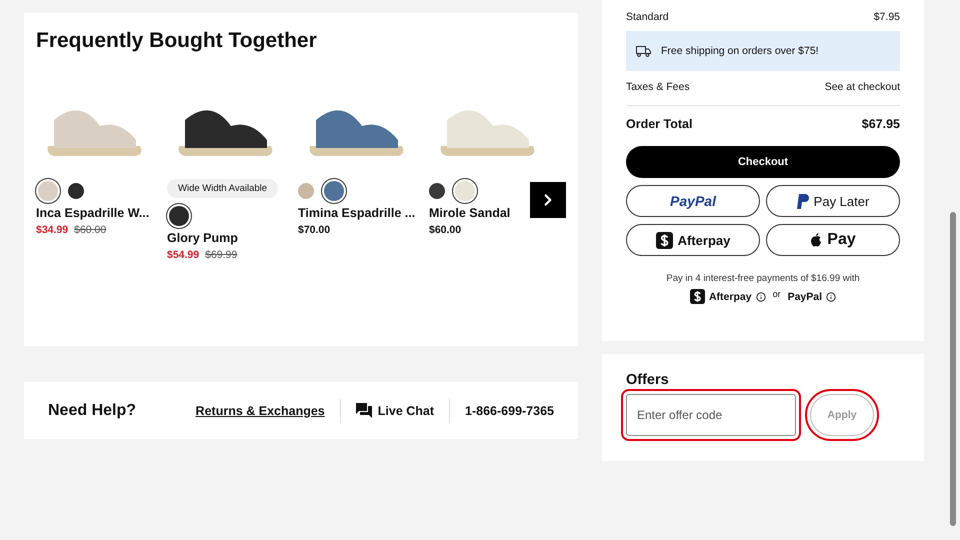 Image resolution: width=960 pixels, height=540 pixels. I want to click on paypal-logo: PayPal, so click(805, 296).